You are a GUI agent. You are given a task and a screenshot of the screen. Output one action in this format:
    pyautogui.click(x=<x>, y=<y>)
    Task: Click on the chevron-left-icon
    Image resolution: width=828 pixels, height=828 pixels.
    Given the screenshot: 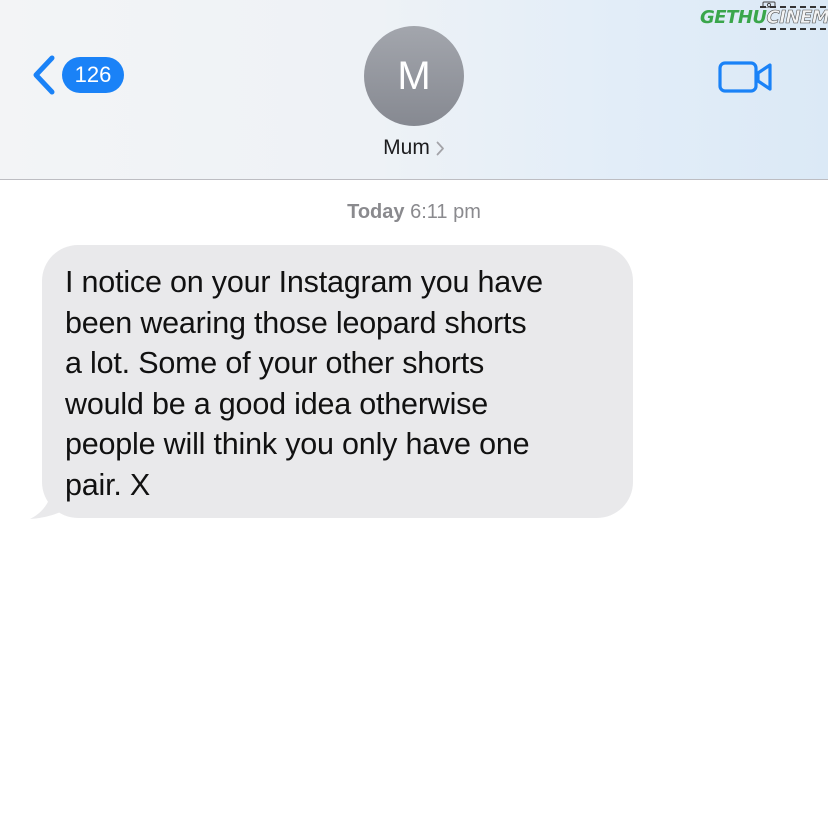 What is the action you would take?
    pyautogui.click(x=44, y=75)
    